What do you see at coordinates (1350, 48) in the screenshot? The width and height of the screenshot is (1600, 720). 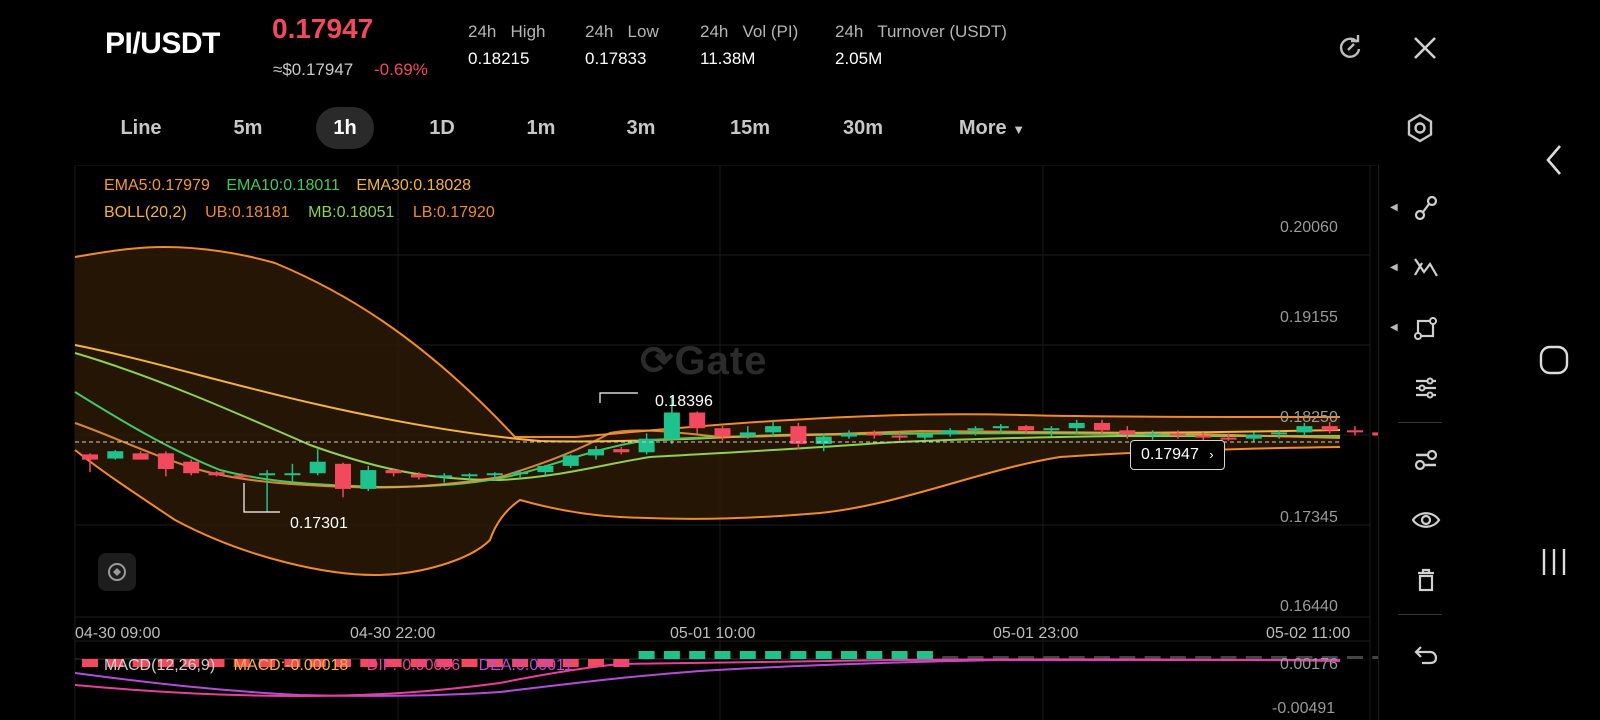 I see `refresh-icon` at bounding box center [1350, 48].